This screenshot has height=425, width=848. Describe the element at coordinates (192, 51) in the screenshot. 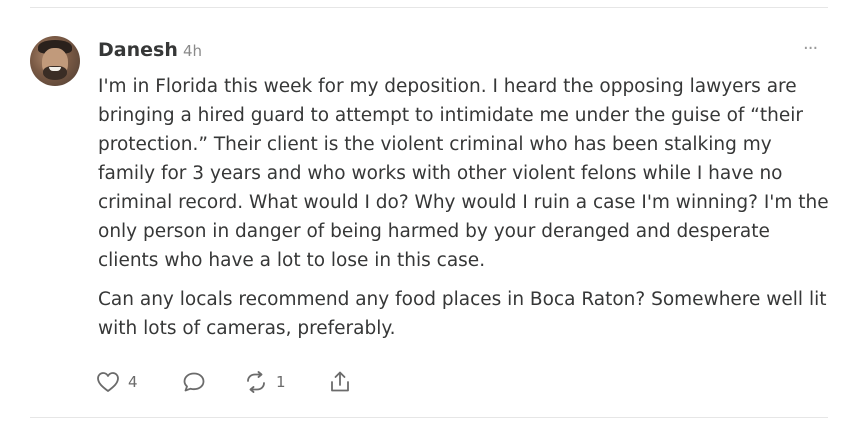

I see `post-timestamp: 4h` at that location.